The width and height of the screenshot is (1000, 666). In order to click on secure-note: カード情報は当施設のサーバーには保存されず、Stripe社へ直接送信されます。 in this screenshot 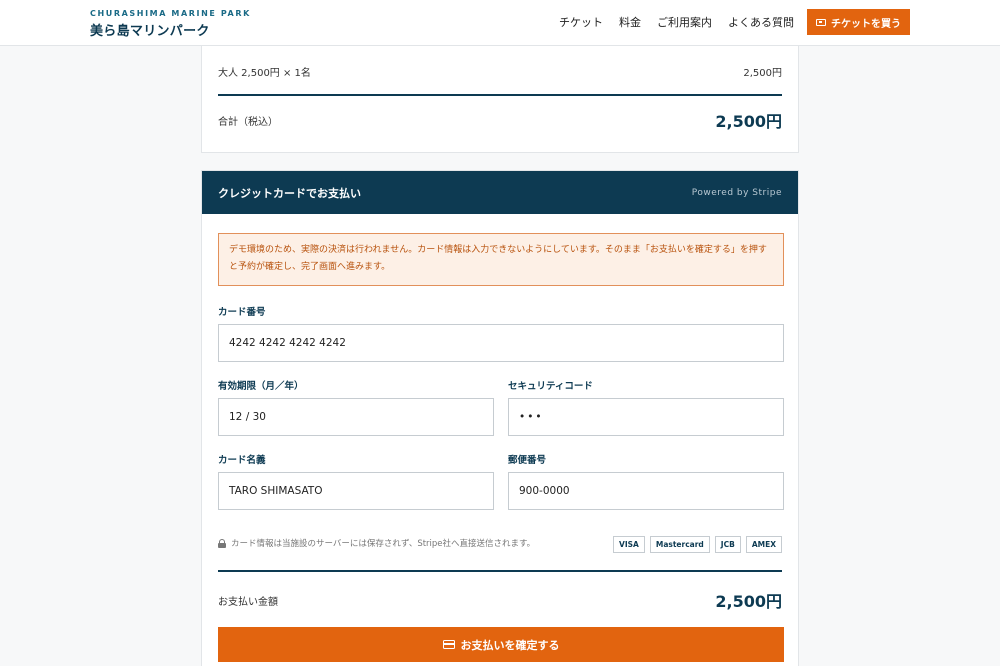, I will do `click(376, 543)`.